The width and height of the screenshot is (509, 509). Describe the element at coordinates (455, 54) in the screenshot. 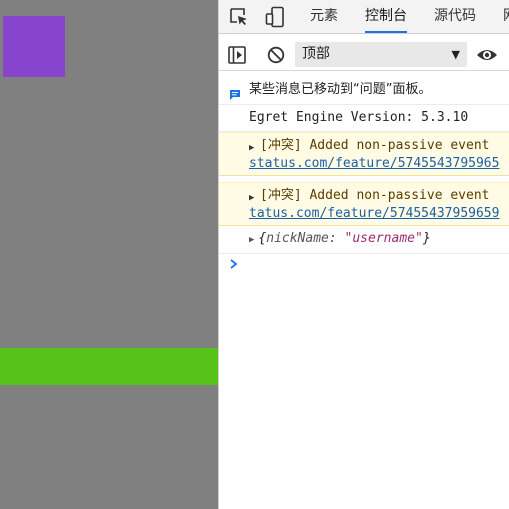

I see `dropdown-caret-icon: ▼` at that location.